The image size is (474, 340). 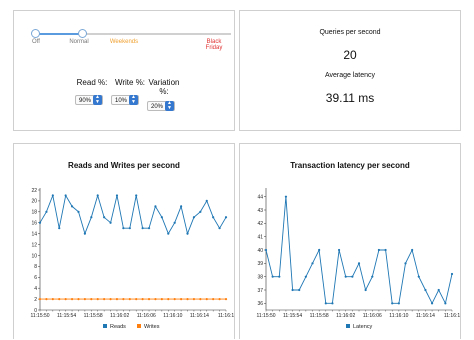 What do you see at coordinates (152, 327) in the screenshot?
I see `legend-label-writes: Writes` at bounding box center [152, 327].